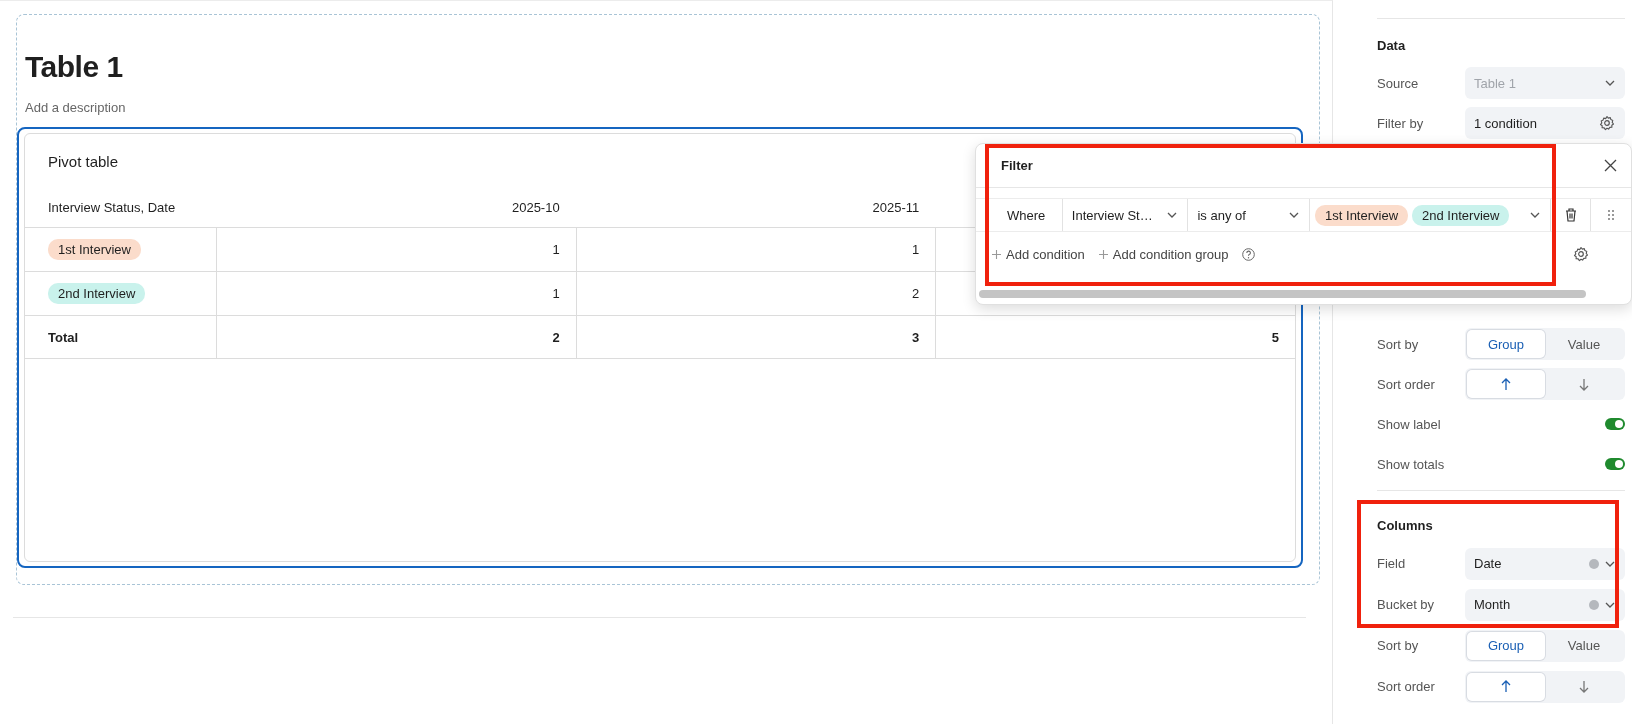 The image size is (1632, 724). What do you see at coordinates (1545, 604) in the screenshot?
I see `select-field: Month` at bounding box center [1545, 604].